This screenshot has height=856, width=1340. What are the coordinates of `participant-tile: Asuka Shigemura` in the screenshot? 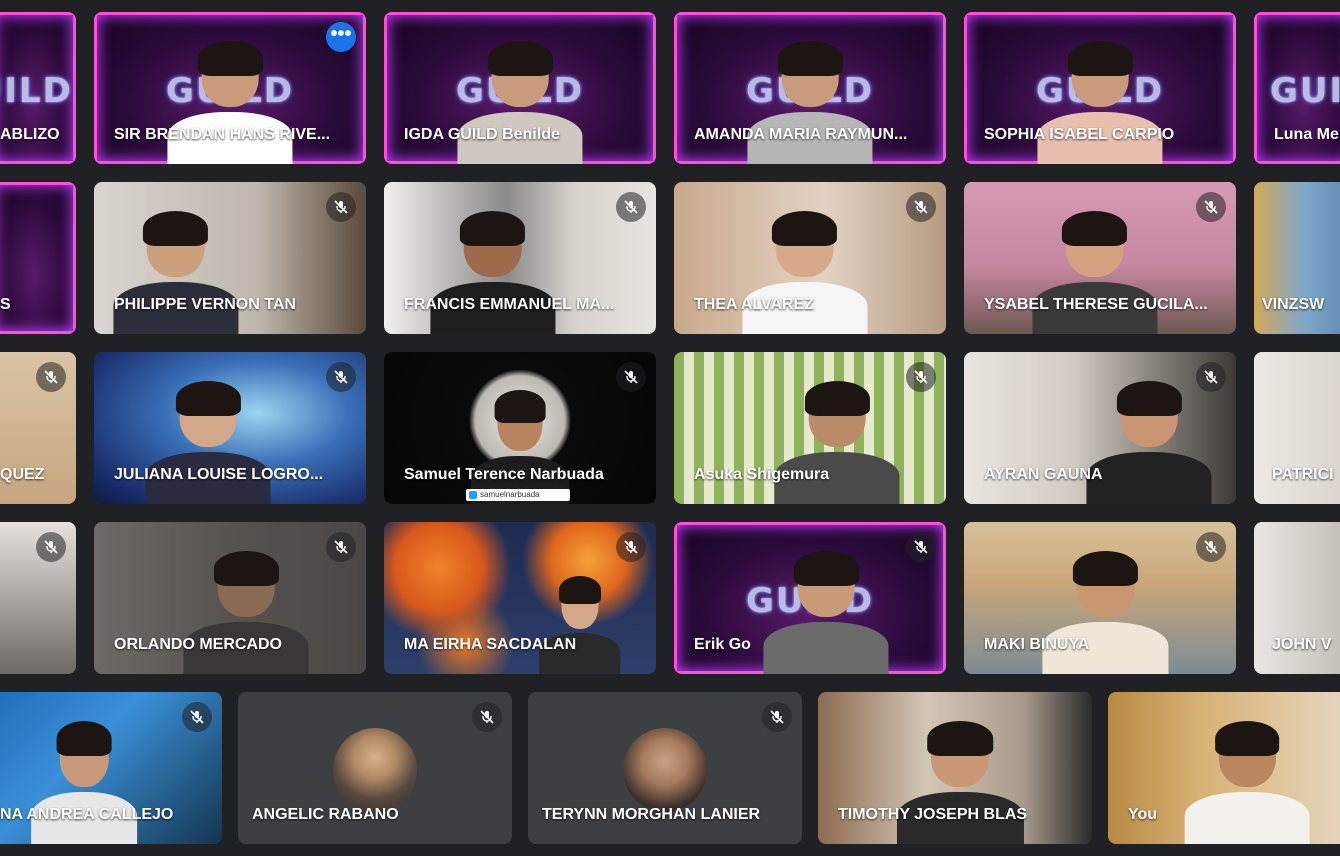 It's located at (810, 428).